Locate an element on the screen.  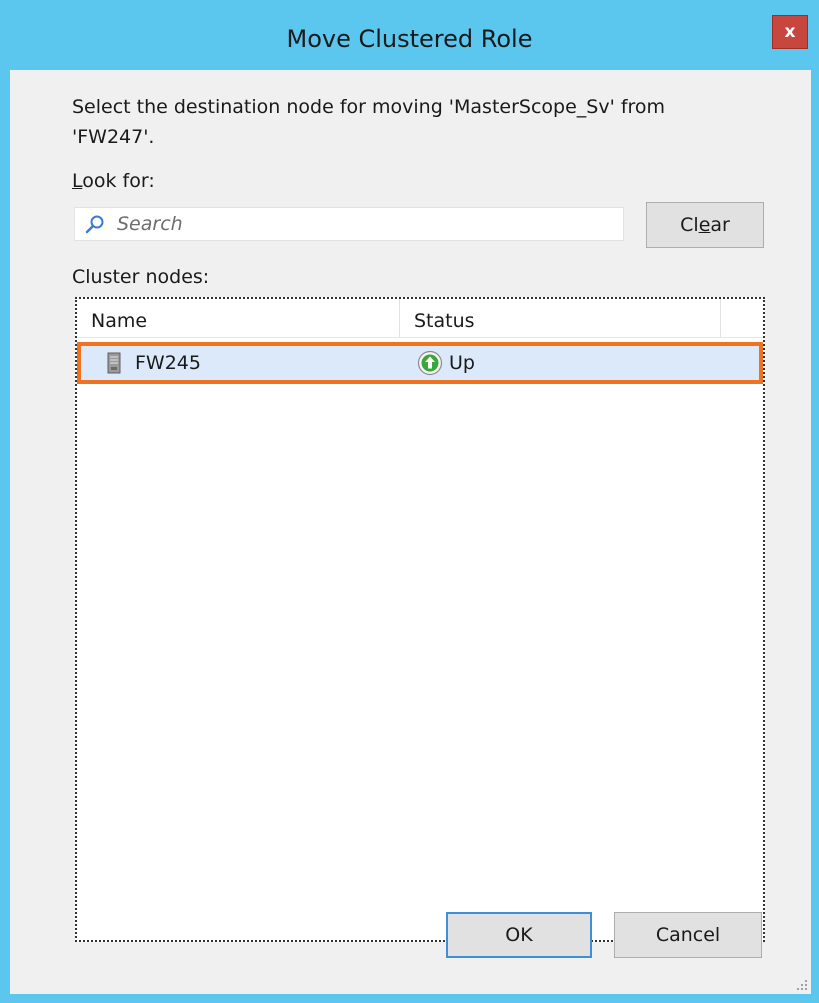
column-divider is located at coordinates (720, 318).